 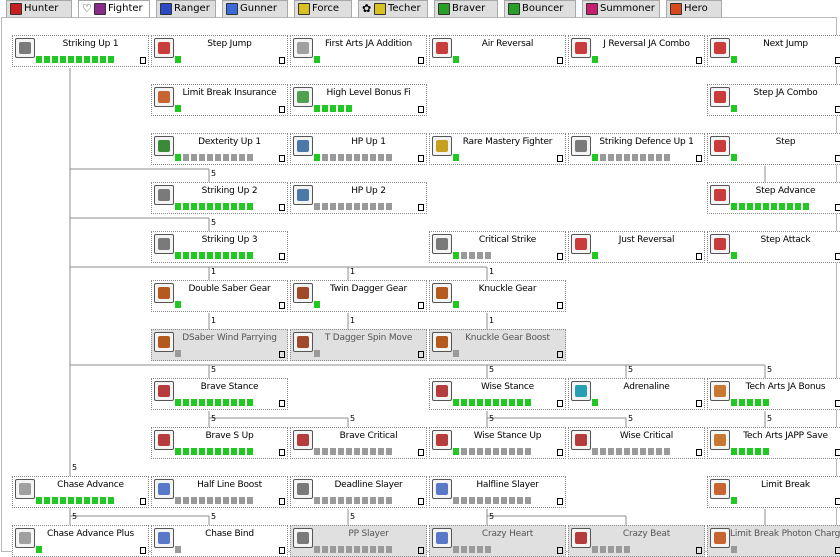 I want to click on chase-bind-icon, so click(x=164, y=538).